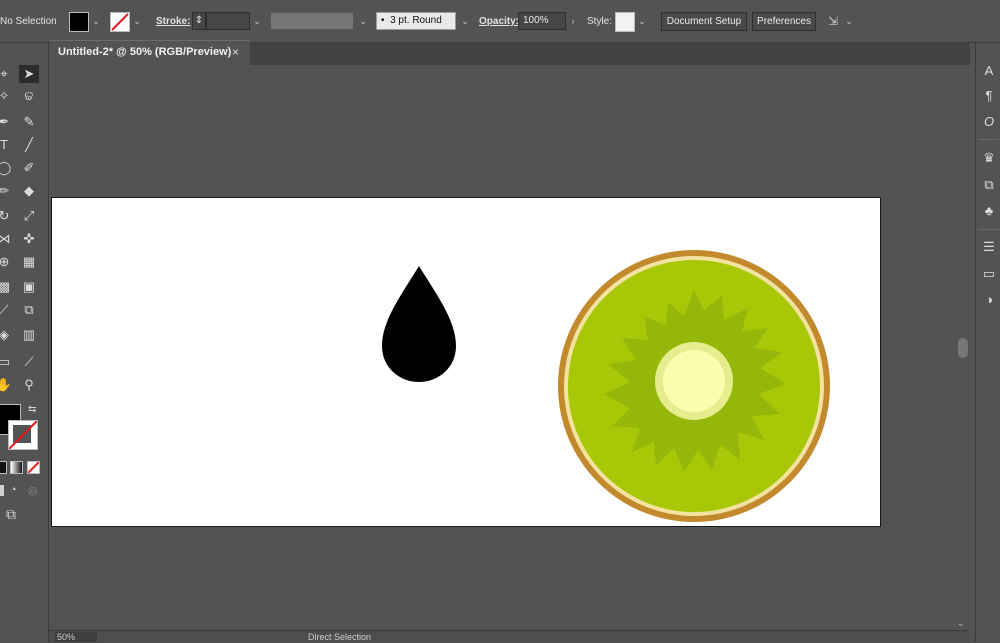 The image size is (1000, 643). I want to click on direct-selection-tool-icon: ➤, so click(29, 74).